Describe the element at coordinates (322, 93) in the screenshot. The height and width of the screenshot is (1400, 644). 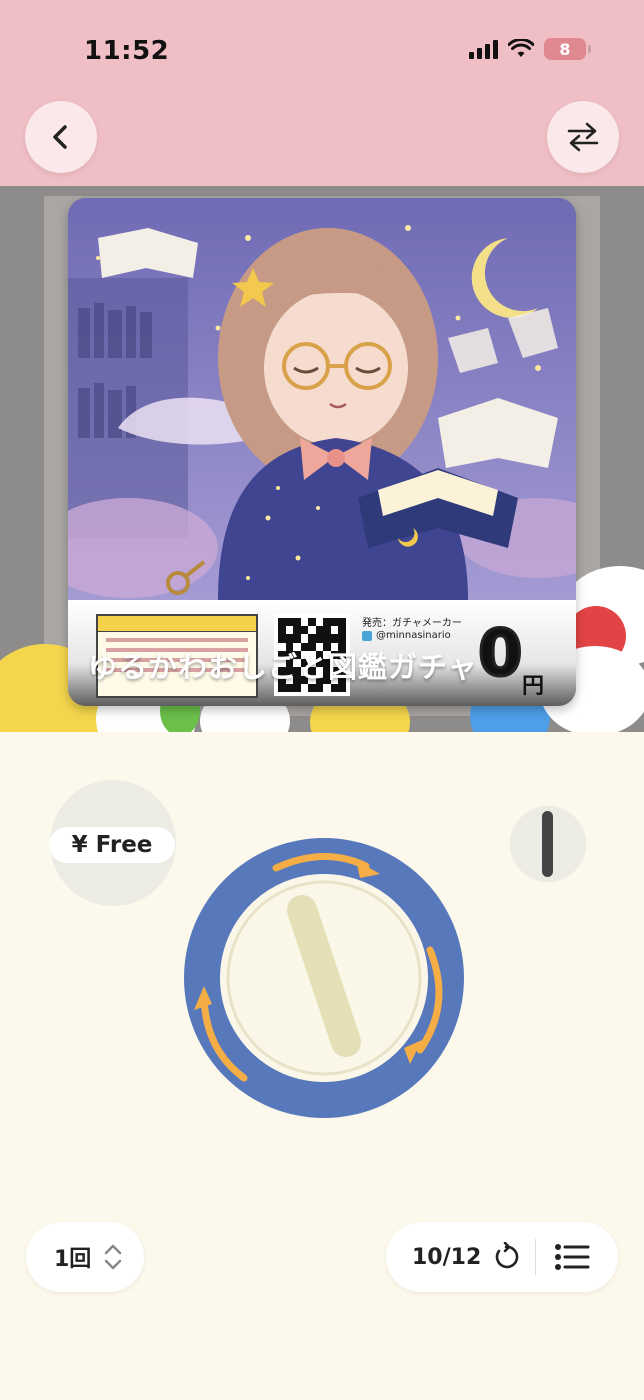
I see `top-bar: 11:52 8` at that location.